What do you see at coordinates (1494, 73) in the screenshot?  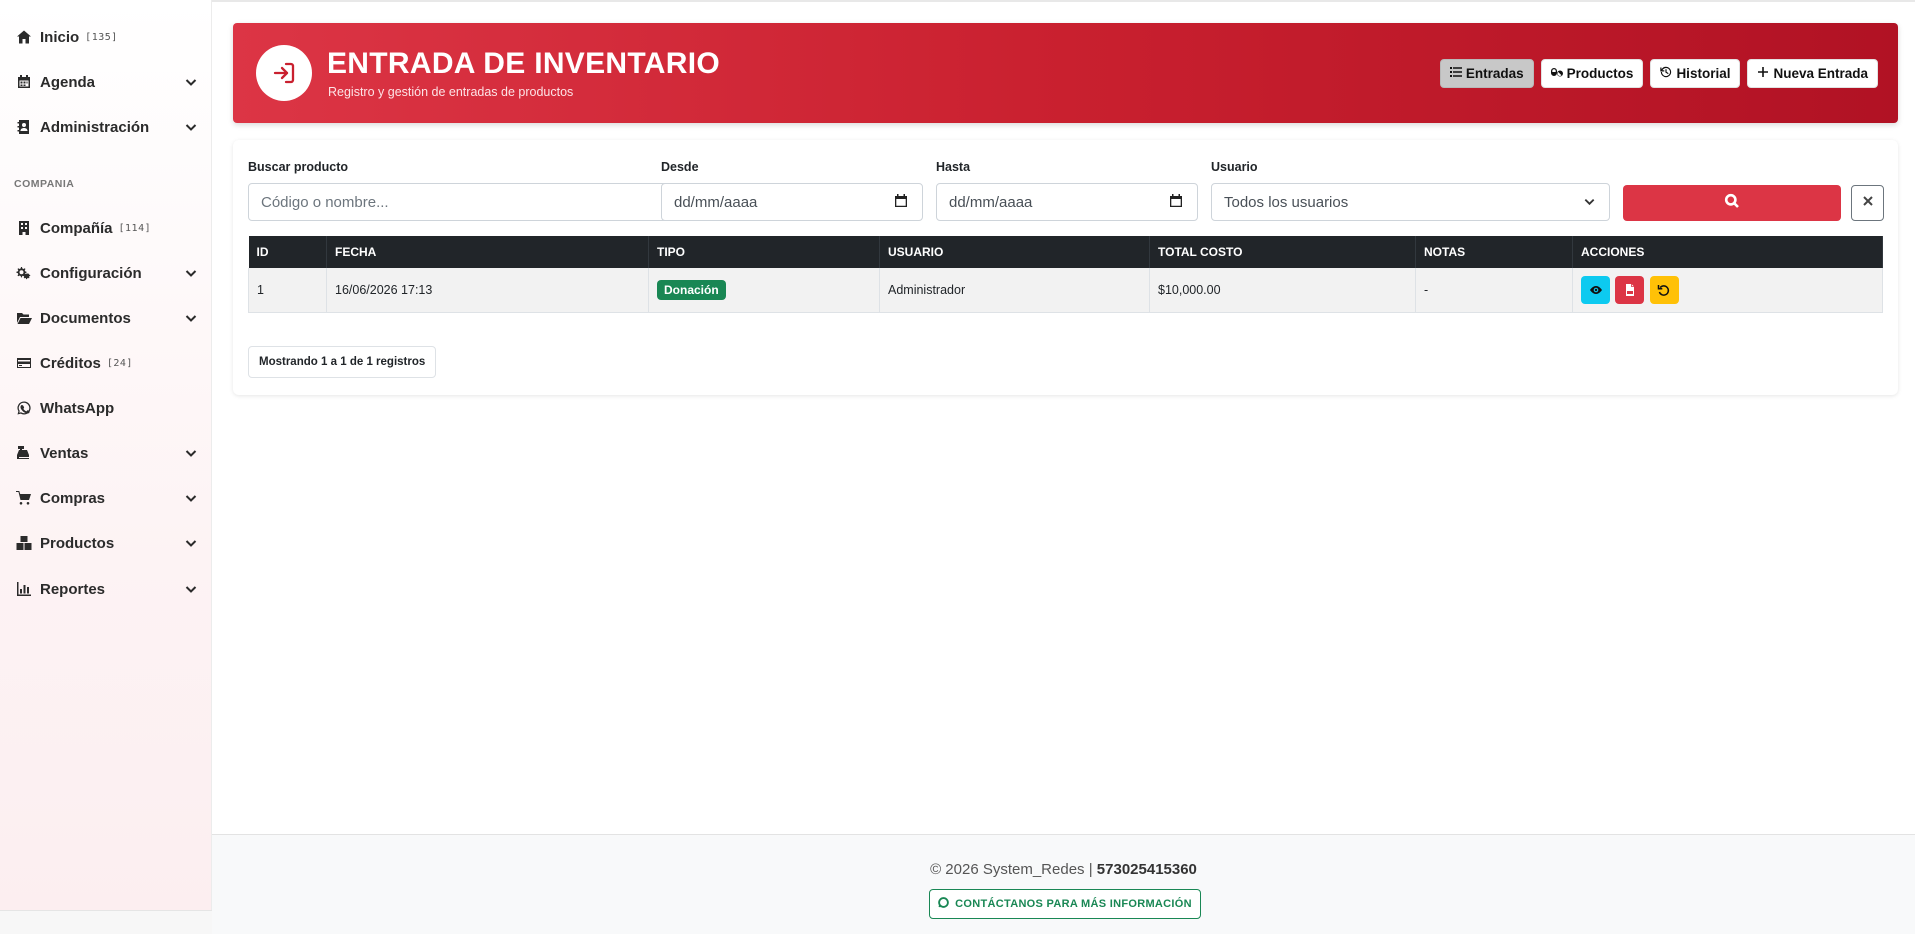 I see `entradas-button-label: Entradas` at bounding box center [1494, 73].